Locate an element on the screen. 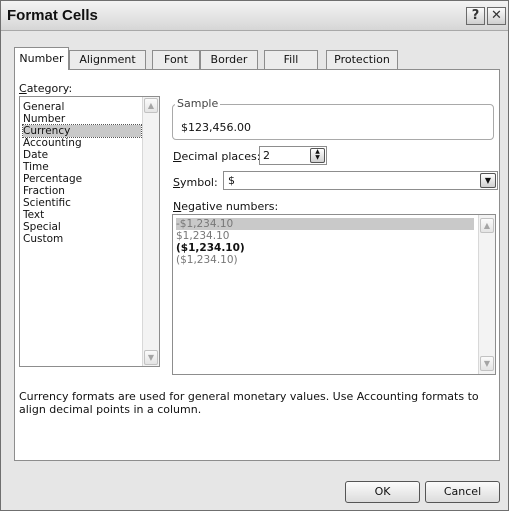 The image size is (509, 511). tab-fill: Fill is located at coordinates (291, 59).